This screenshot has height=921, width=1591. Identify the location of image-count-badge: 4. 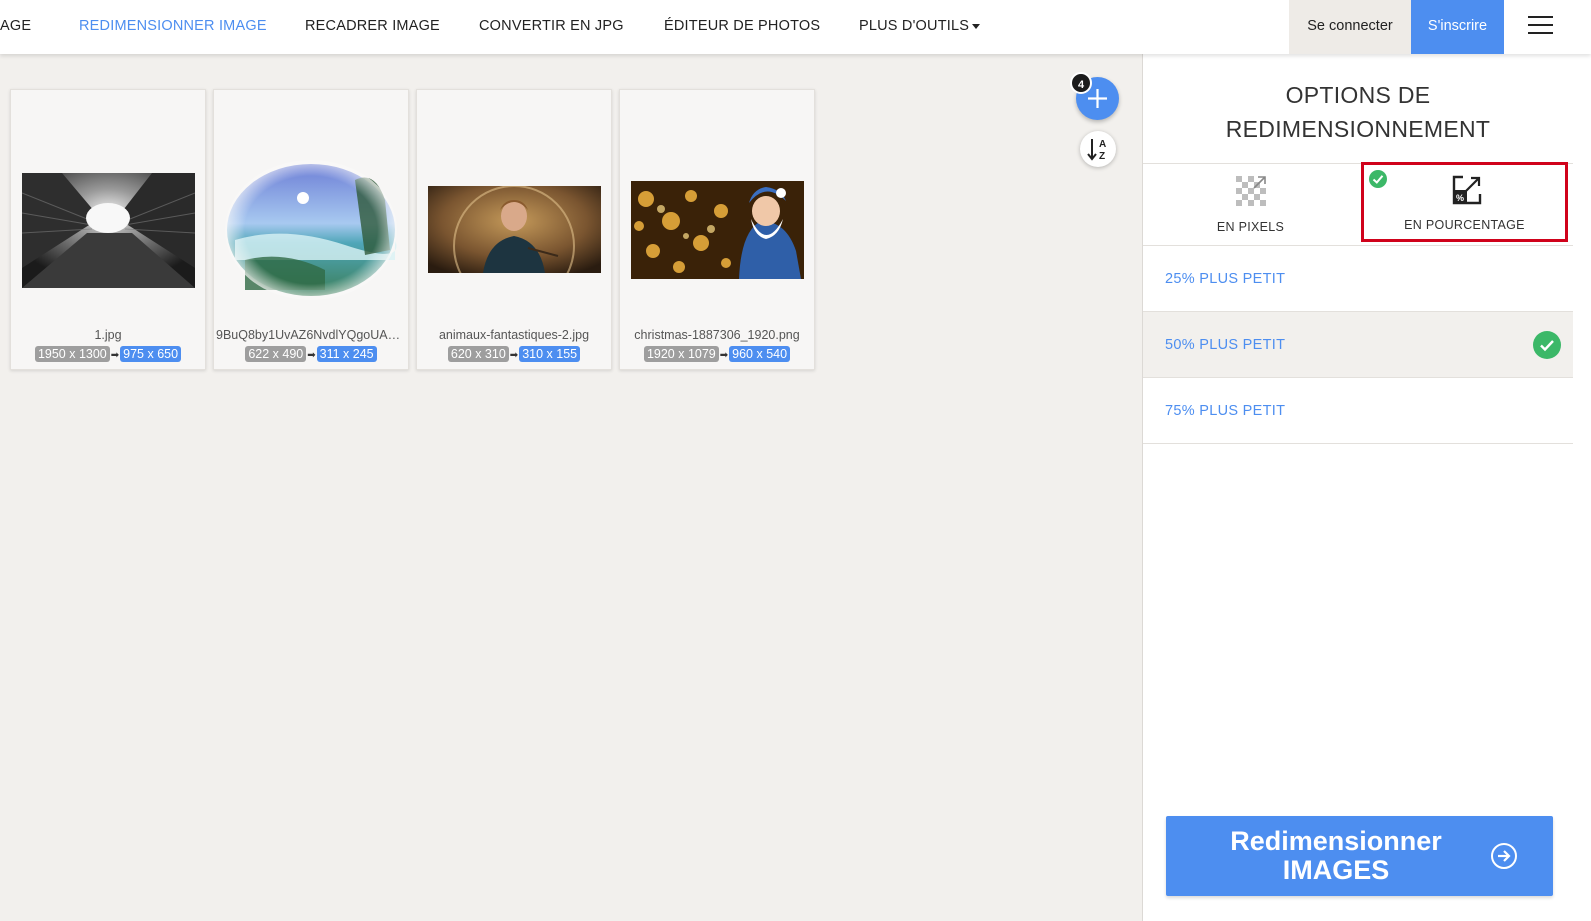
(1081, 83).